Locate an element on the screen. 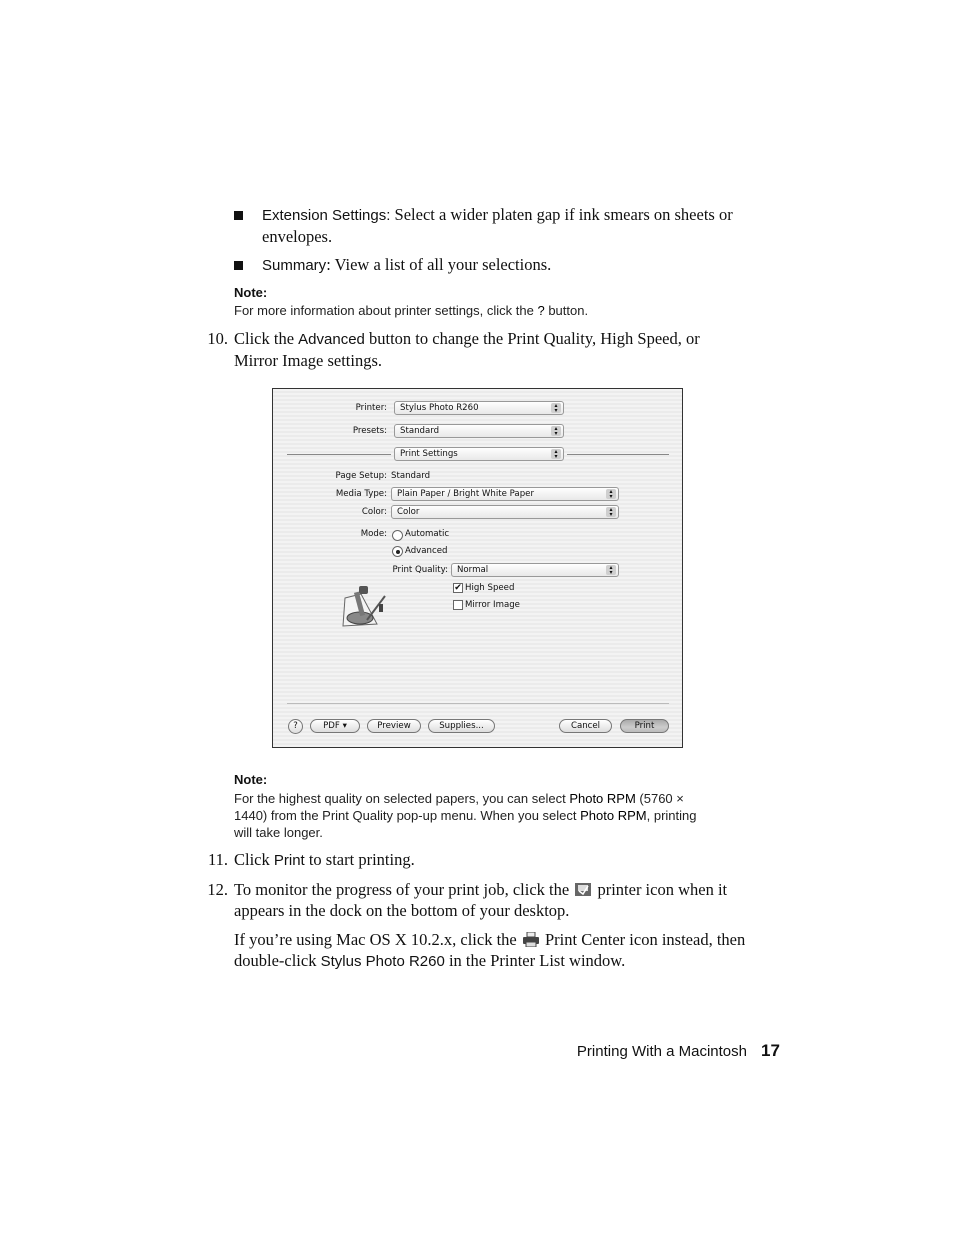 The width and height of the screenshot is (954, 1235). mode-advanced-radio is located at coordinates (397, 551).